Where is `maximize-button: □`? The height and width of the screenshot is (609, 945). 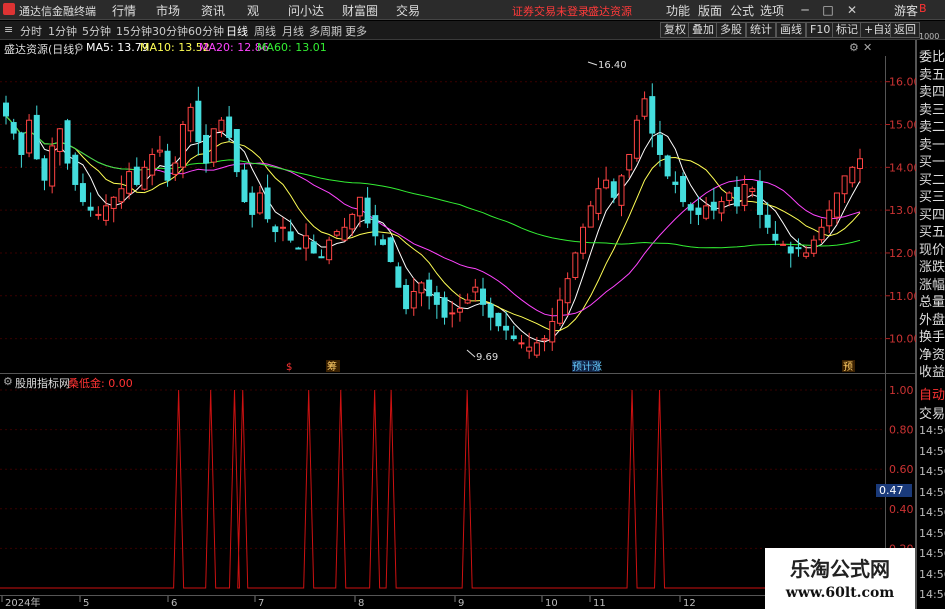 maximize-button: □ is located at coordinates (828, 10).